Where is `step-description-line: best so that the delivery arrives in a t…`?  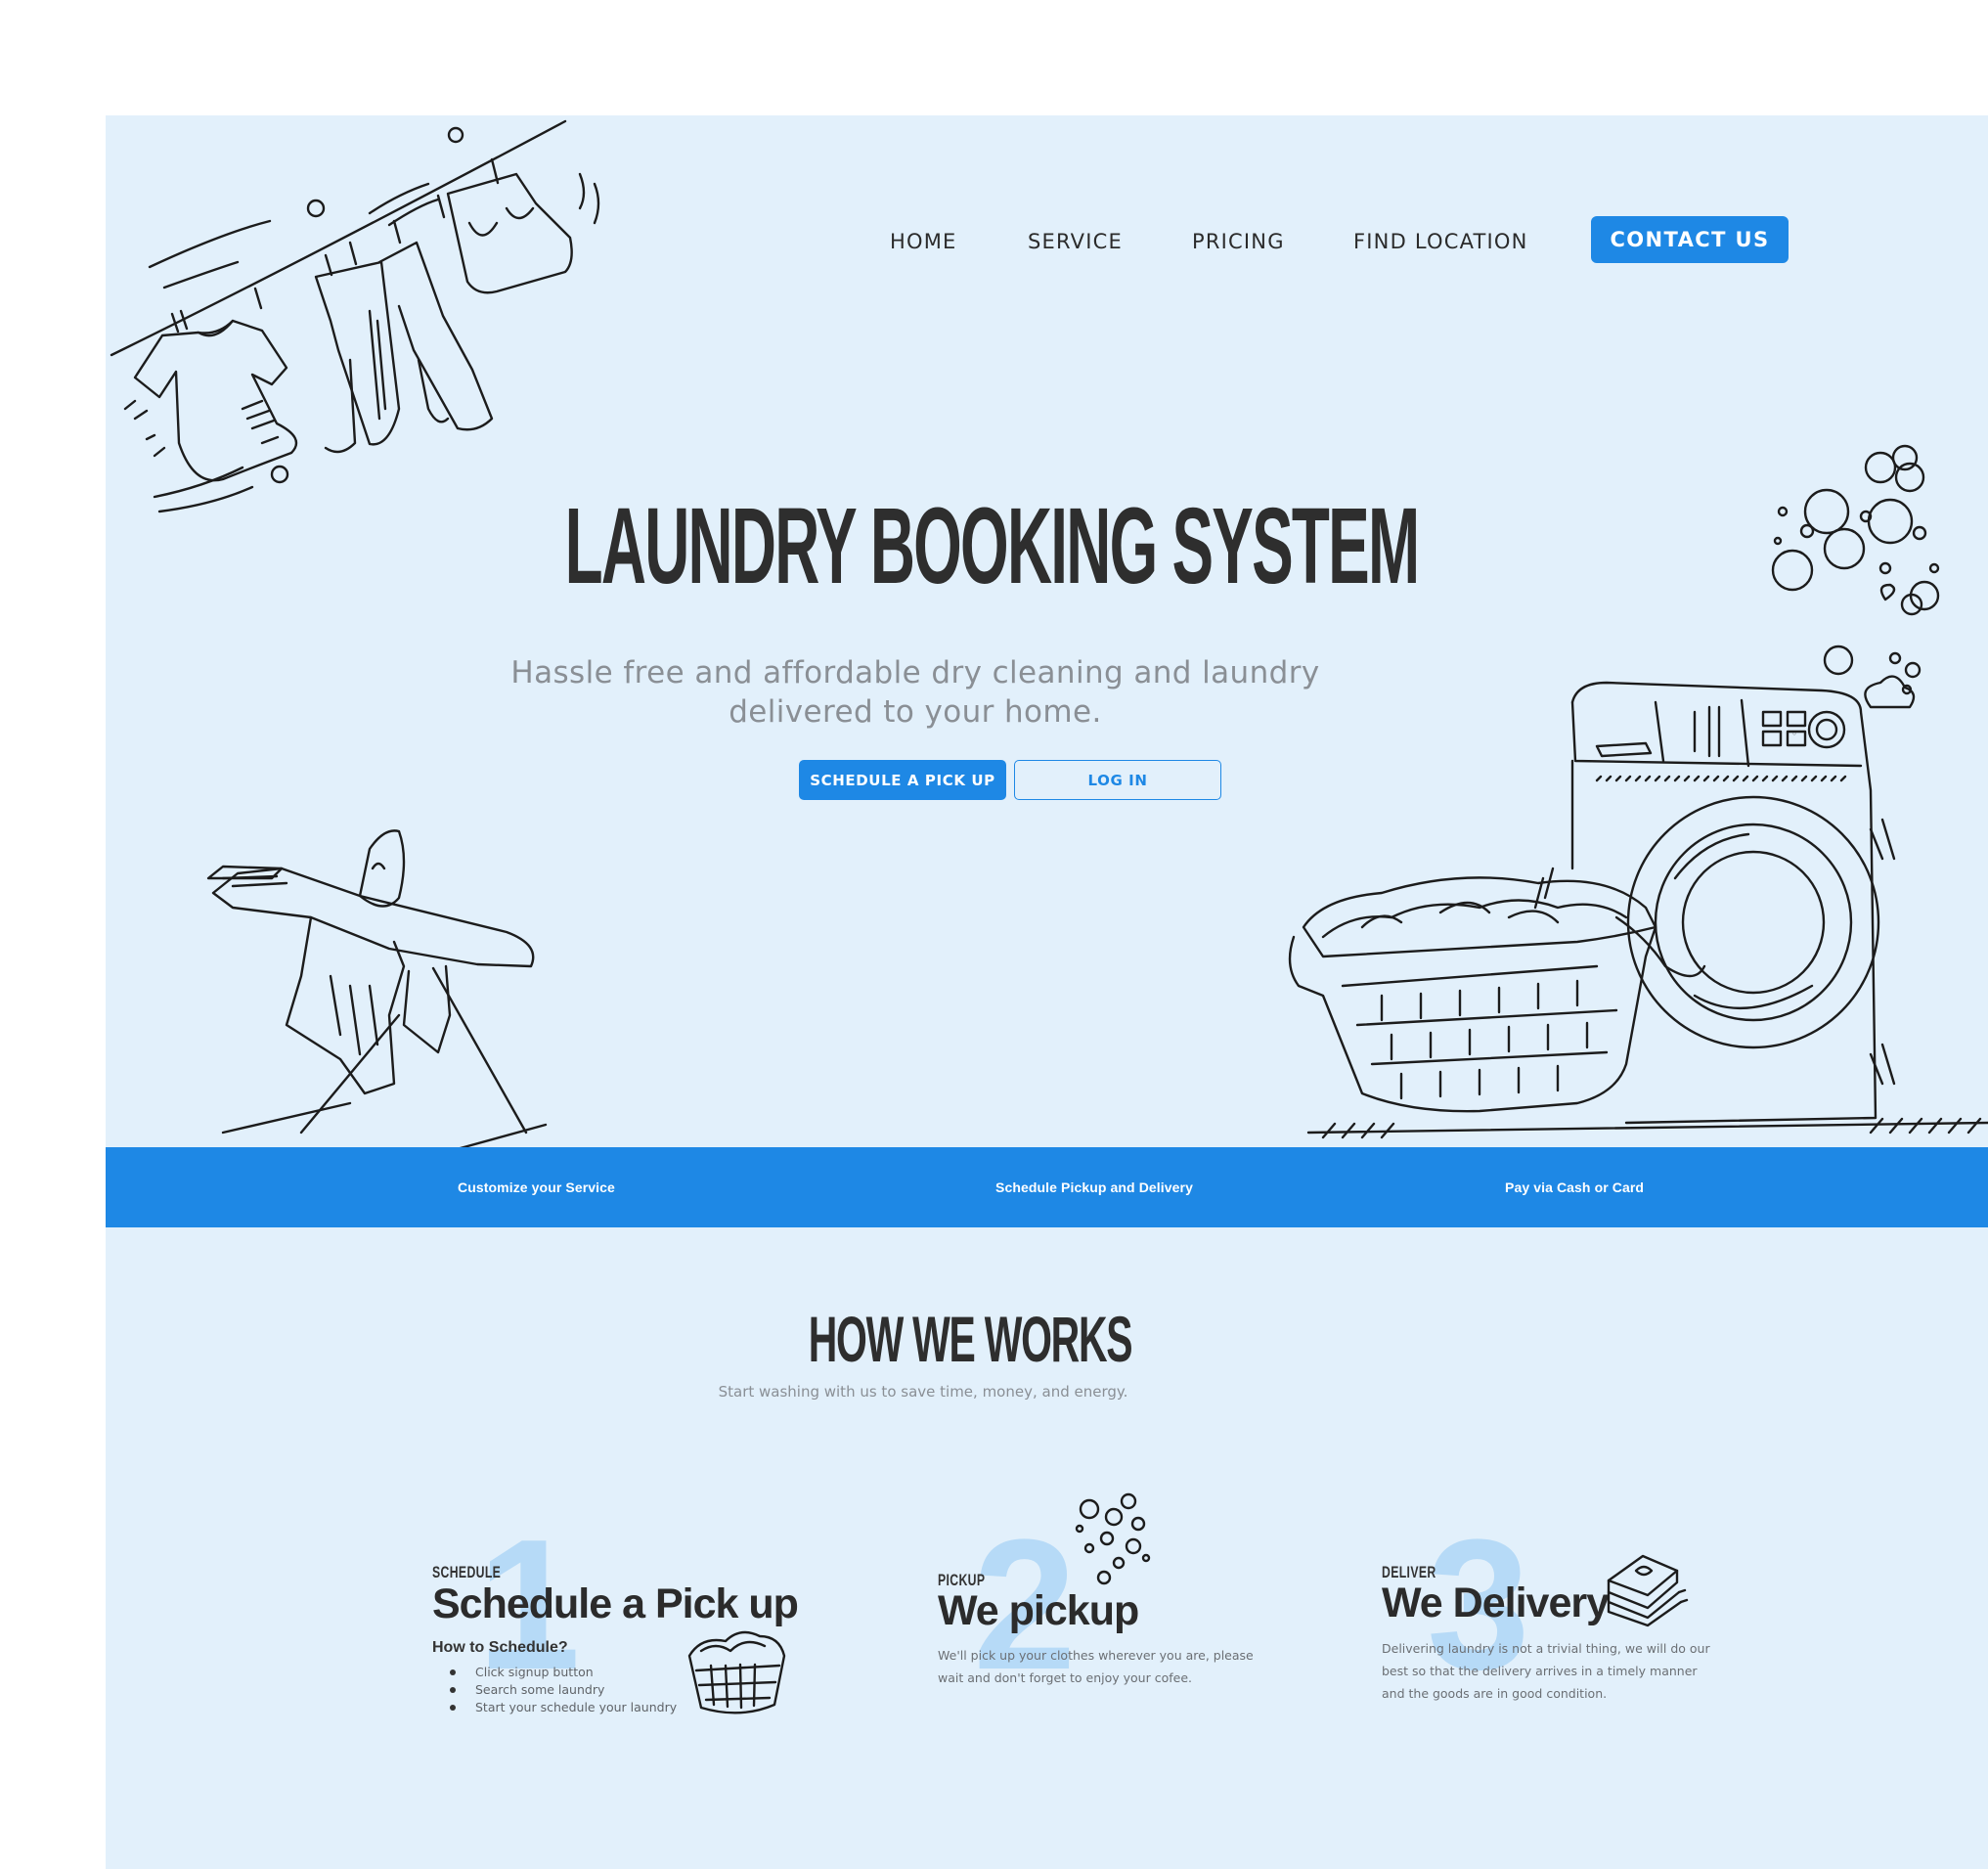
step-description-line: best so that the delivery arrives in a t… is located at coordinates (1540, 1671).